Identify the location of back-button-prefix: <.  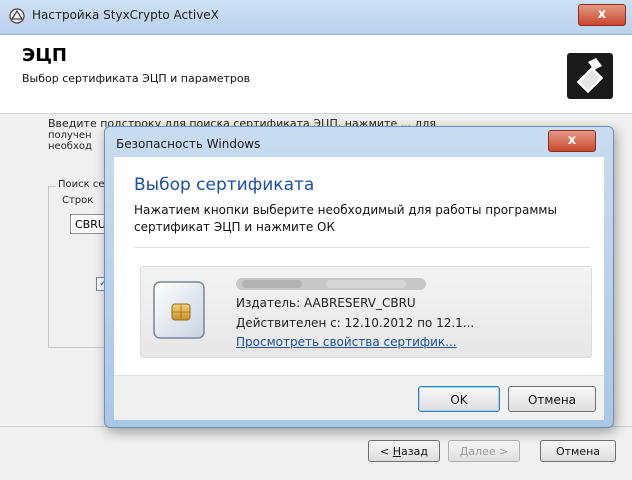
(386, 451).